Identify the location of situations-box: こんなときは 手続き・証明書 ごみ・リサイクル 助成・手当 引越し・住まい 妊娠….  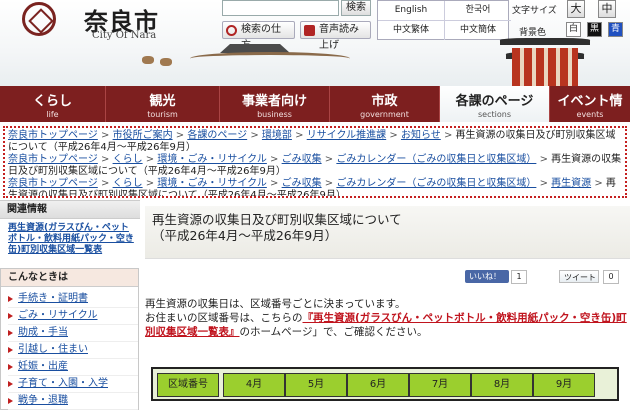
(69, 339).